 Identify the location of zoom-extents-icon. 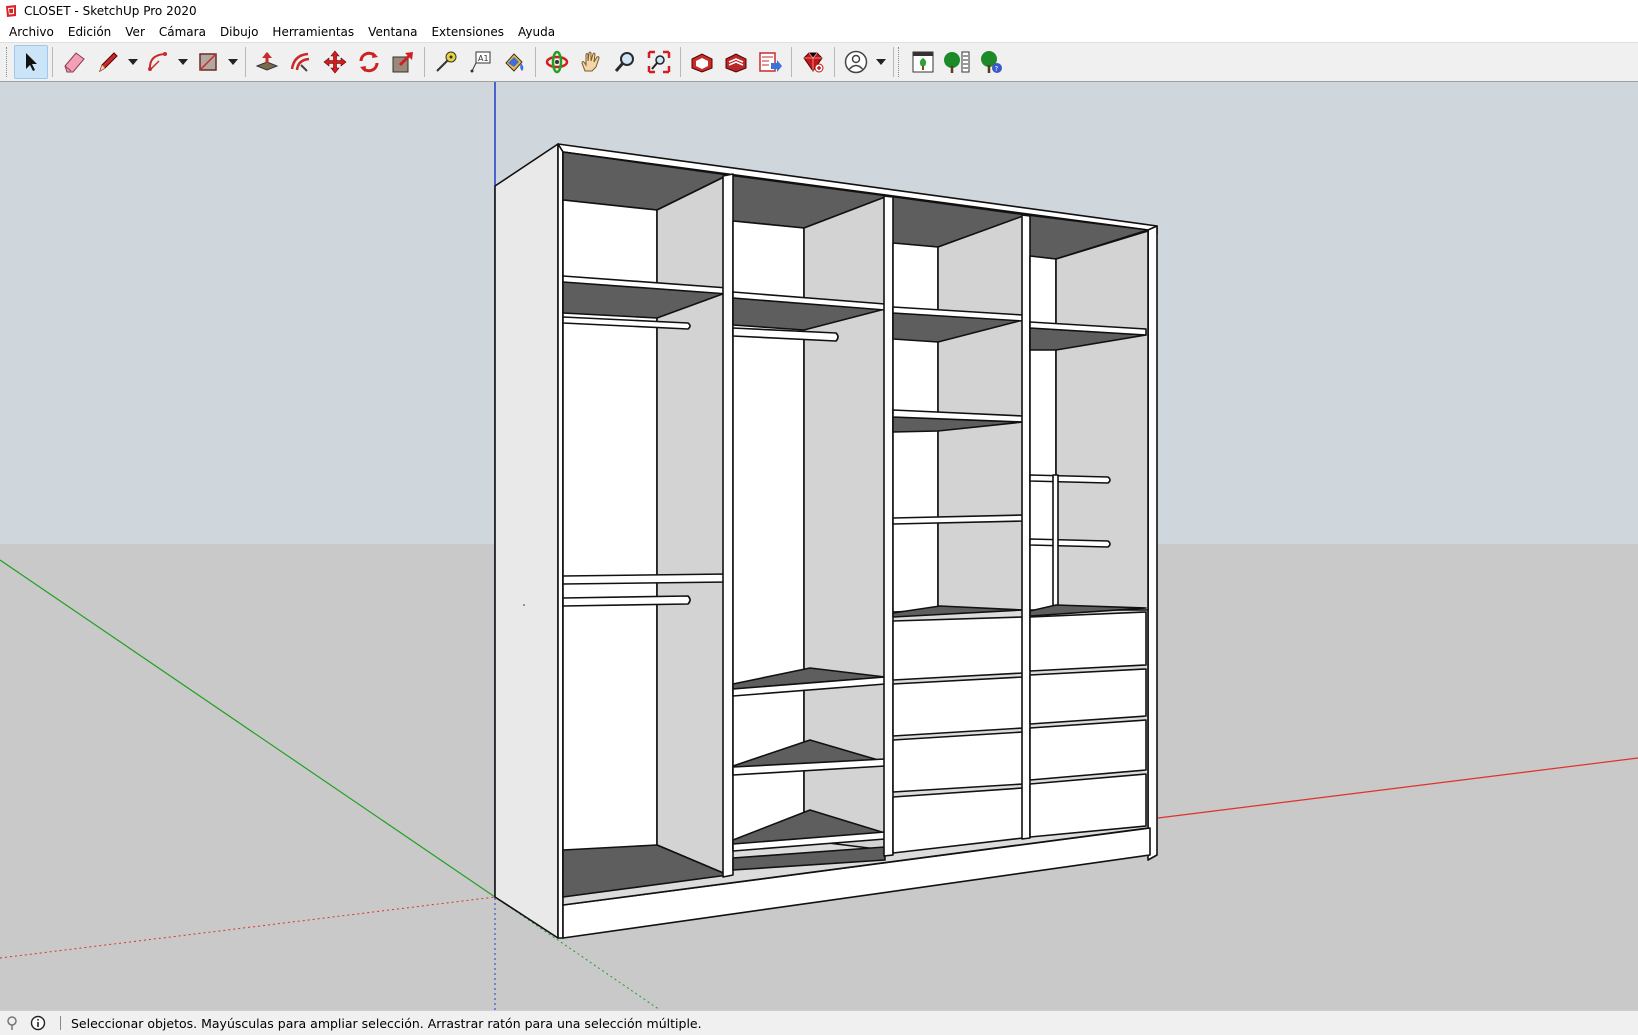
(659, 62).